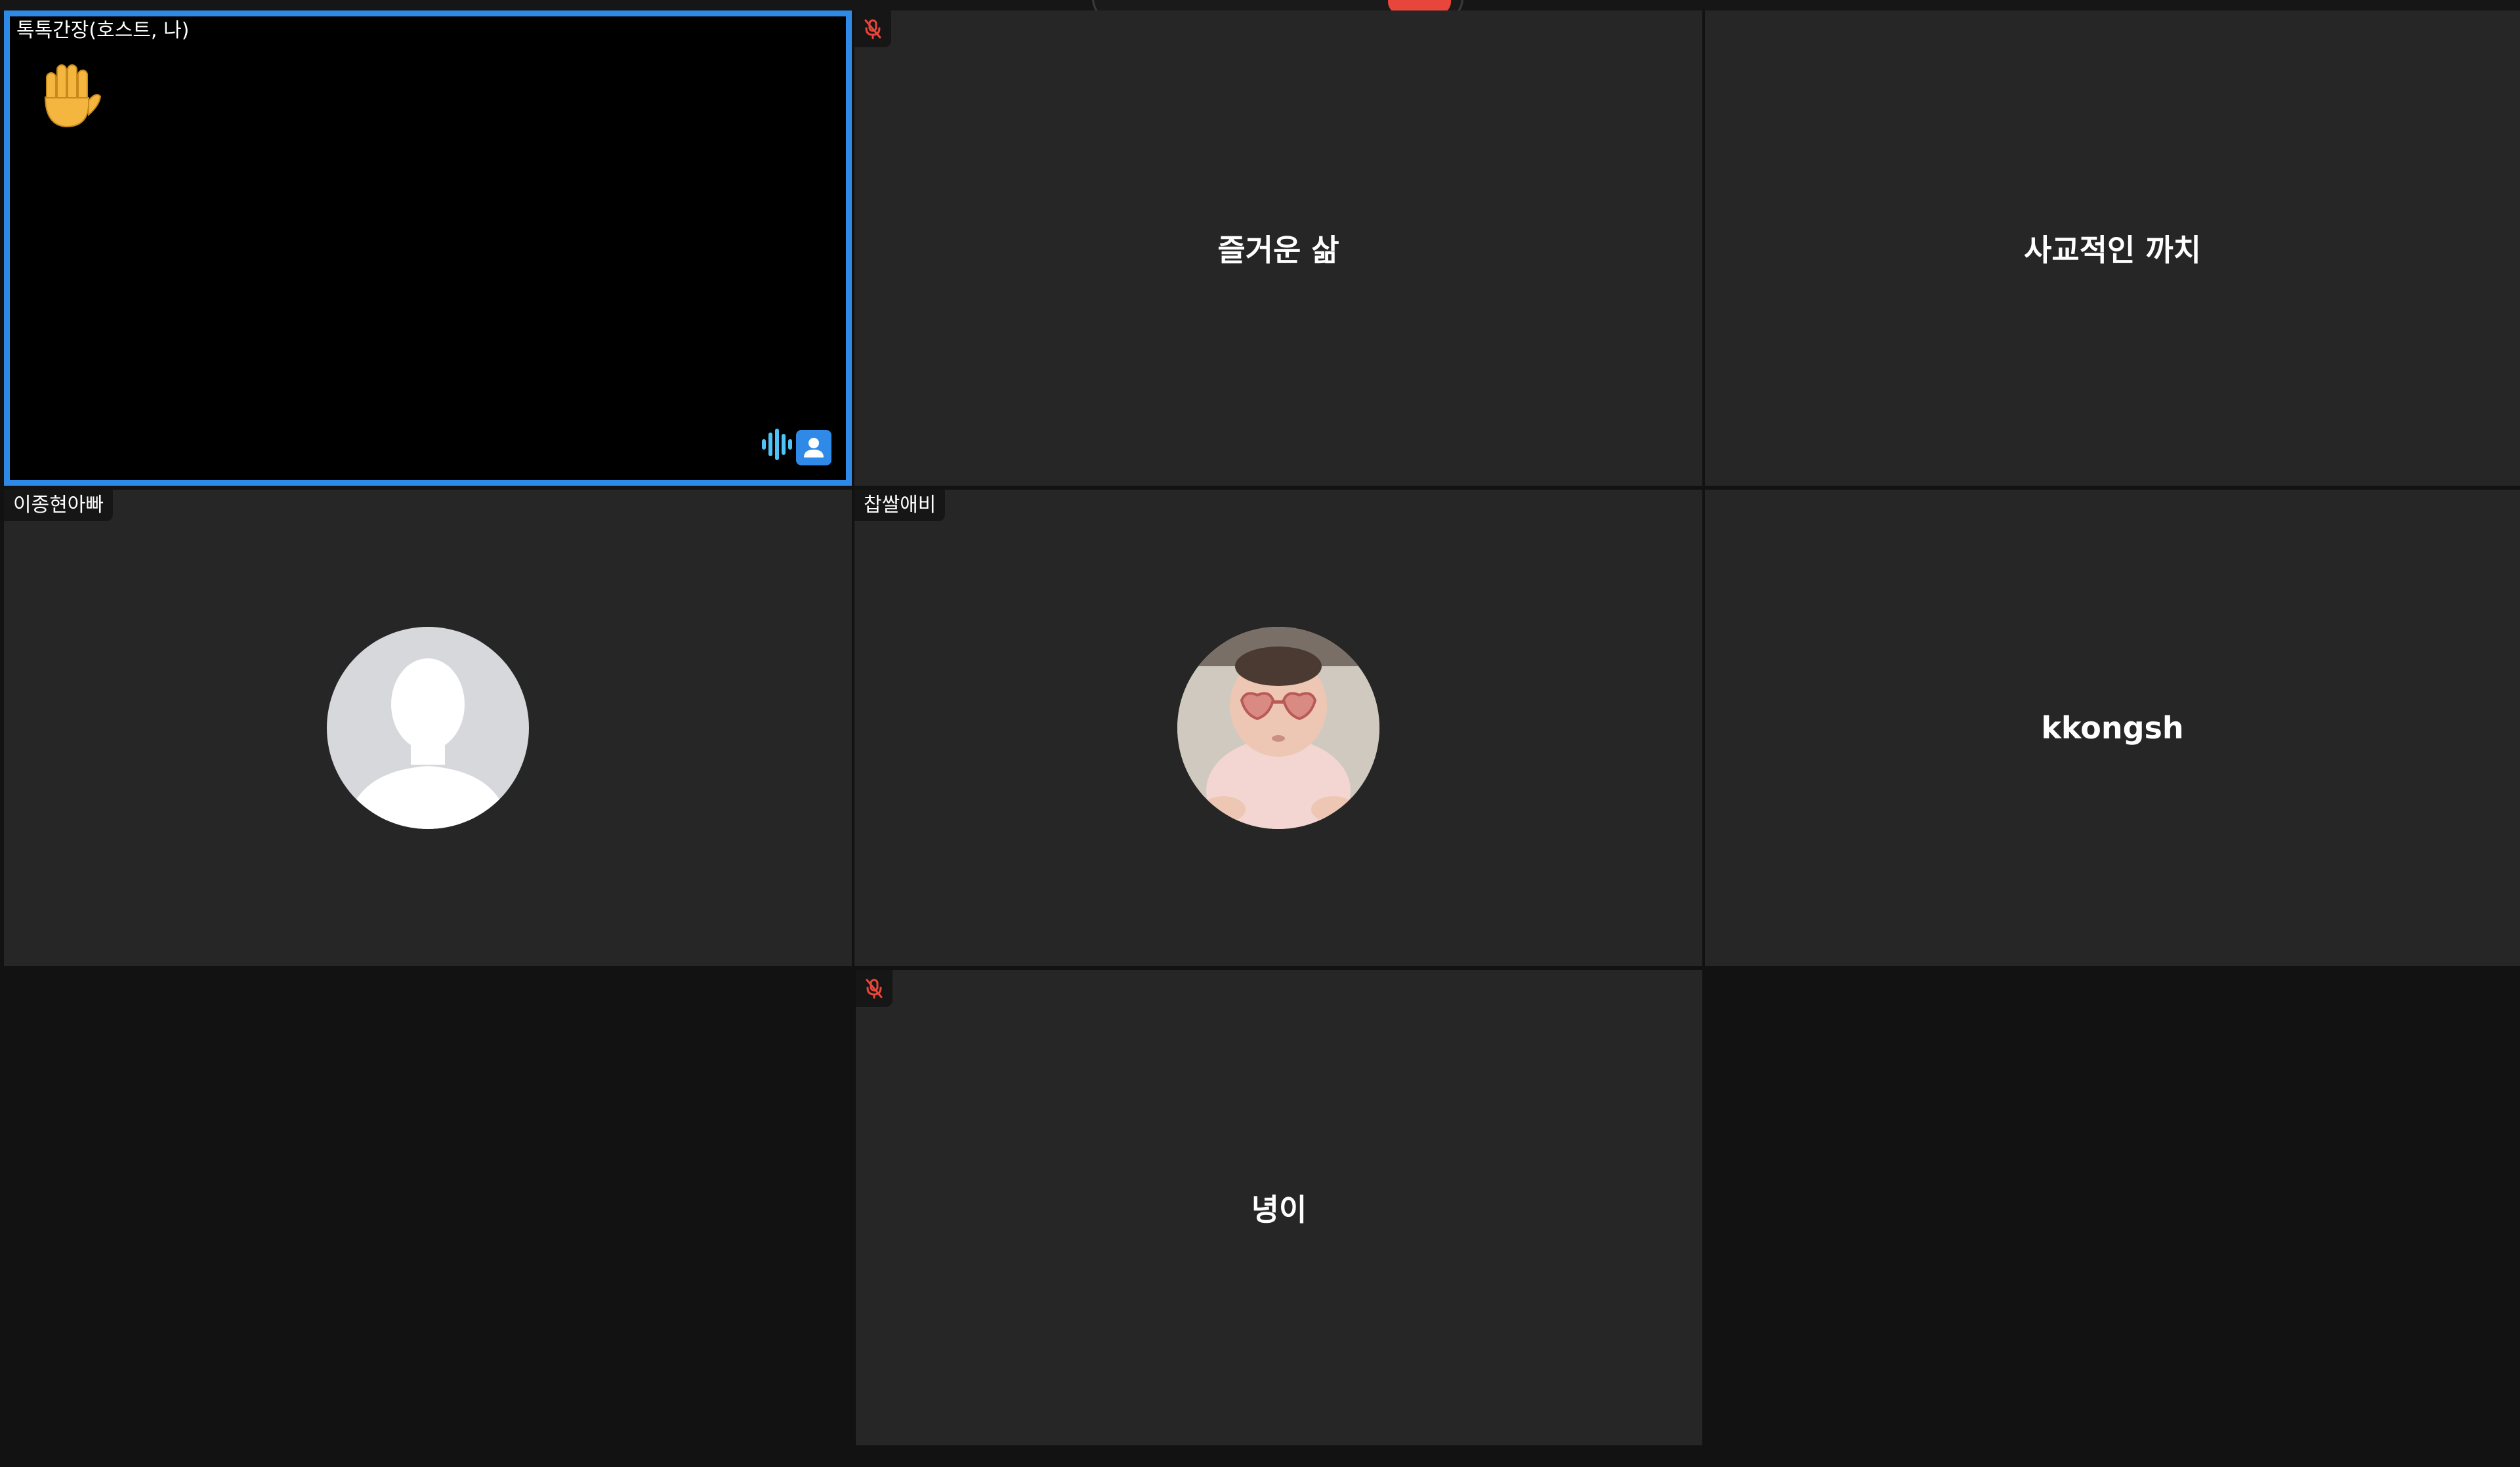  Describe the element at coordinates (813, 447) in the screenshot. I see `profile-video-icon` at that location.